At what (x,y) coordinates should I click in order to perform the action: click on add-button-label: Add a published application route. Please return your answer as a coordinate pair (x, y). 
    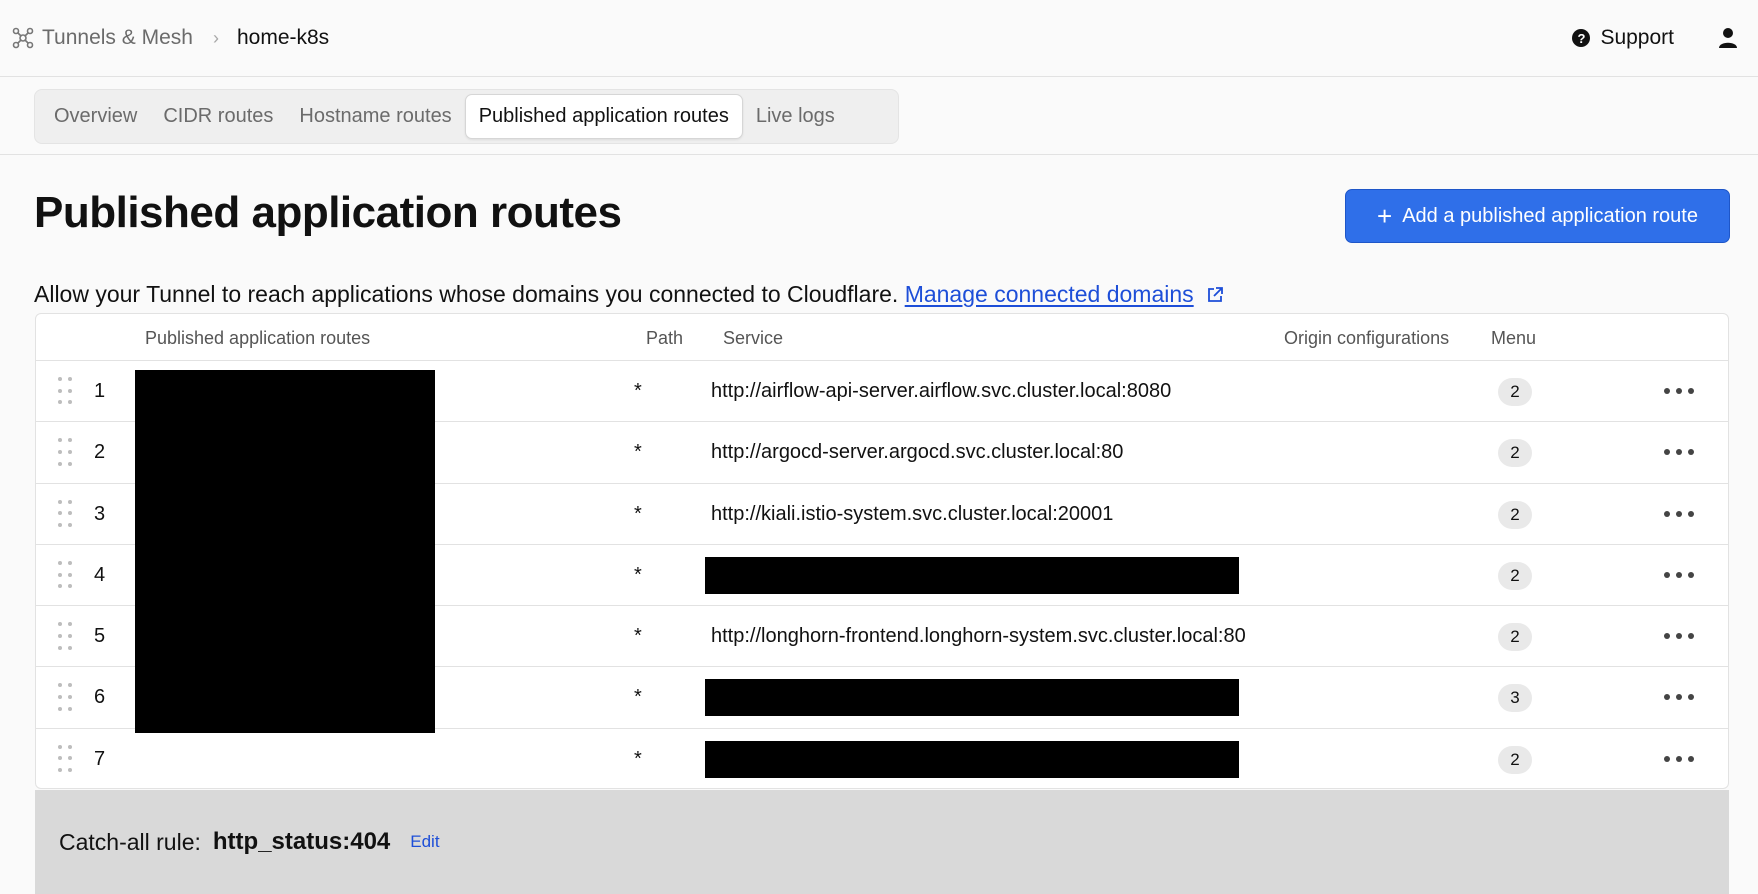
    Looking at the image, I should click on (1550, 215).